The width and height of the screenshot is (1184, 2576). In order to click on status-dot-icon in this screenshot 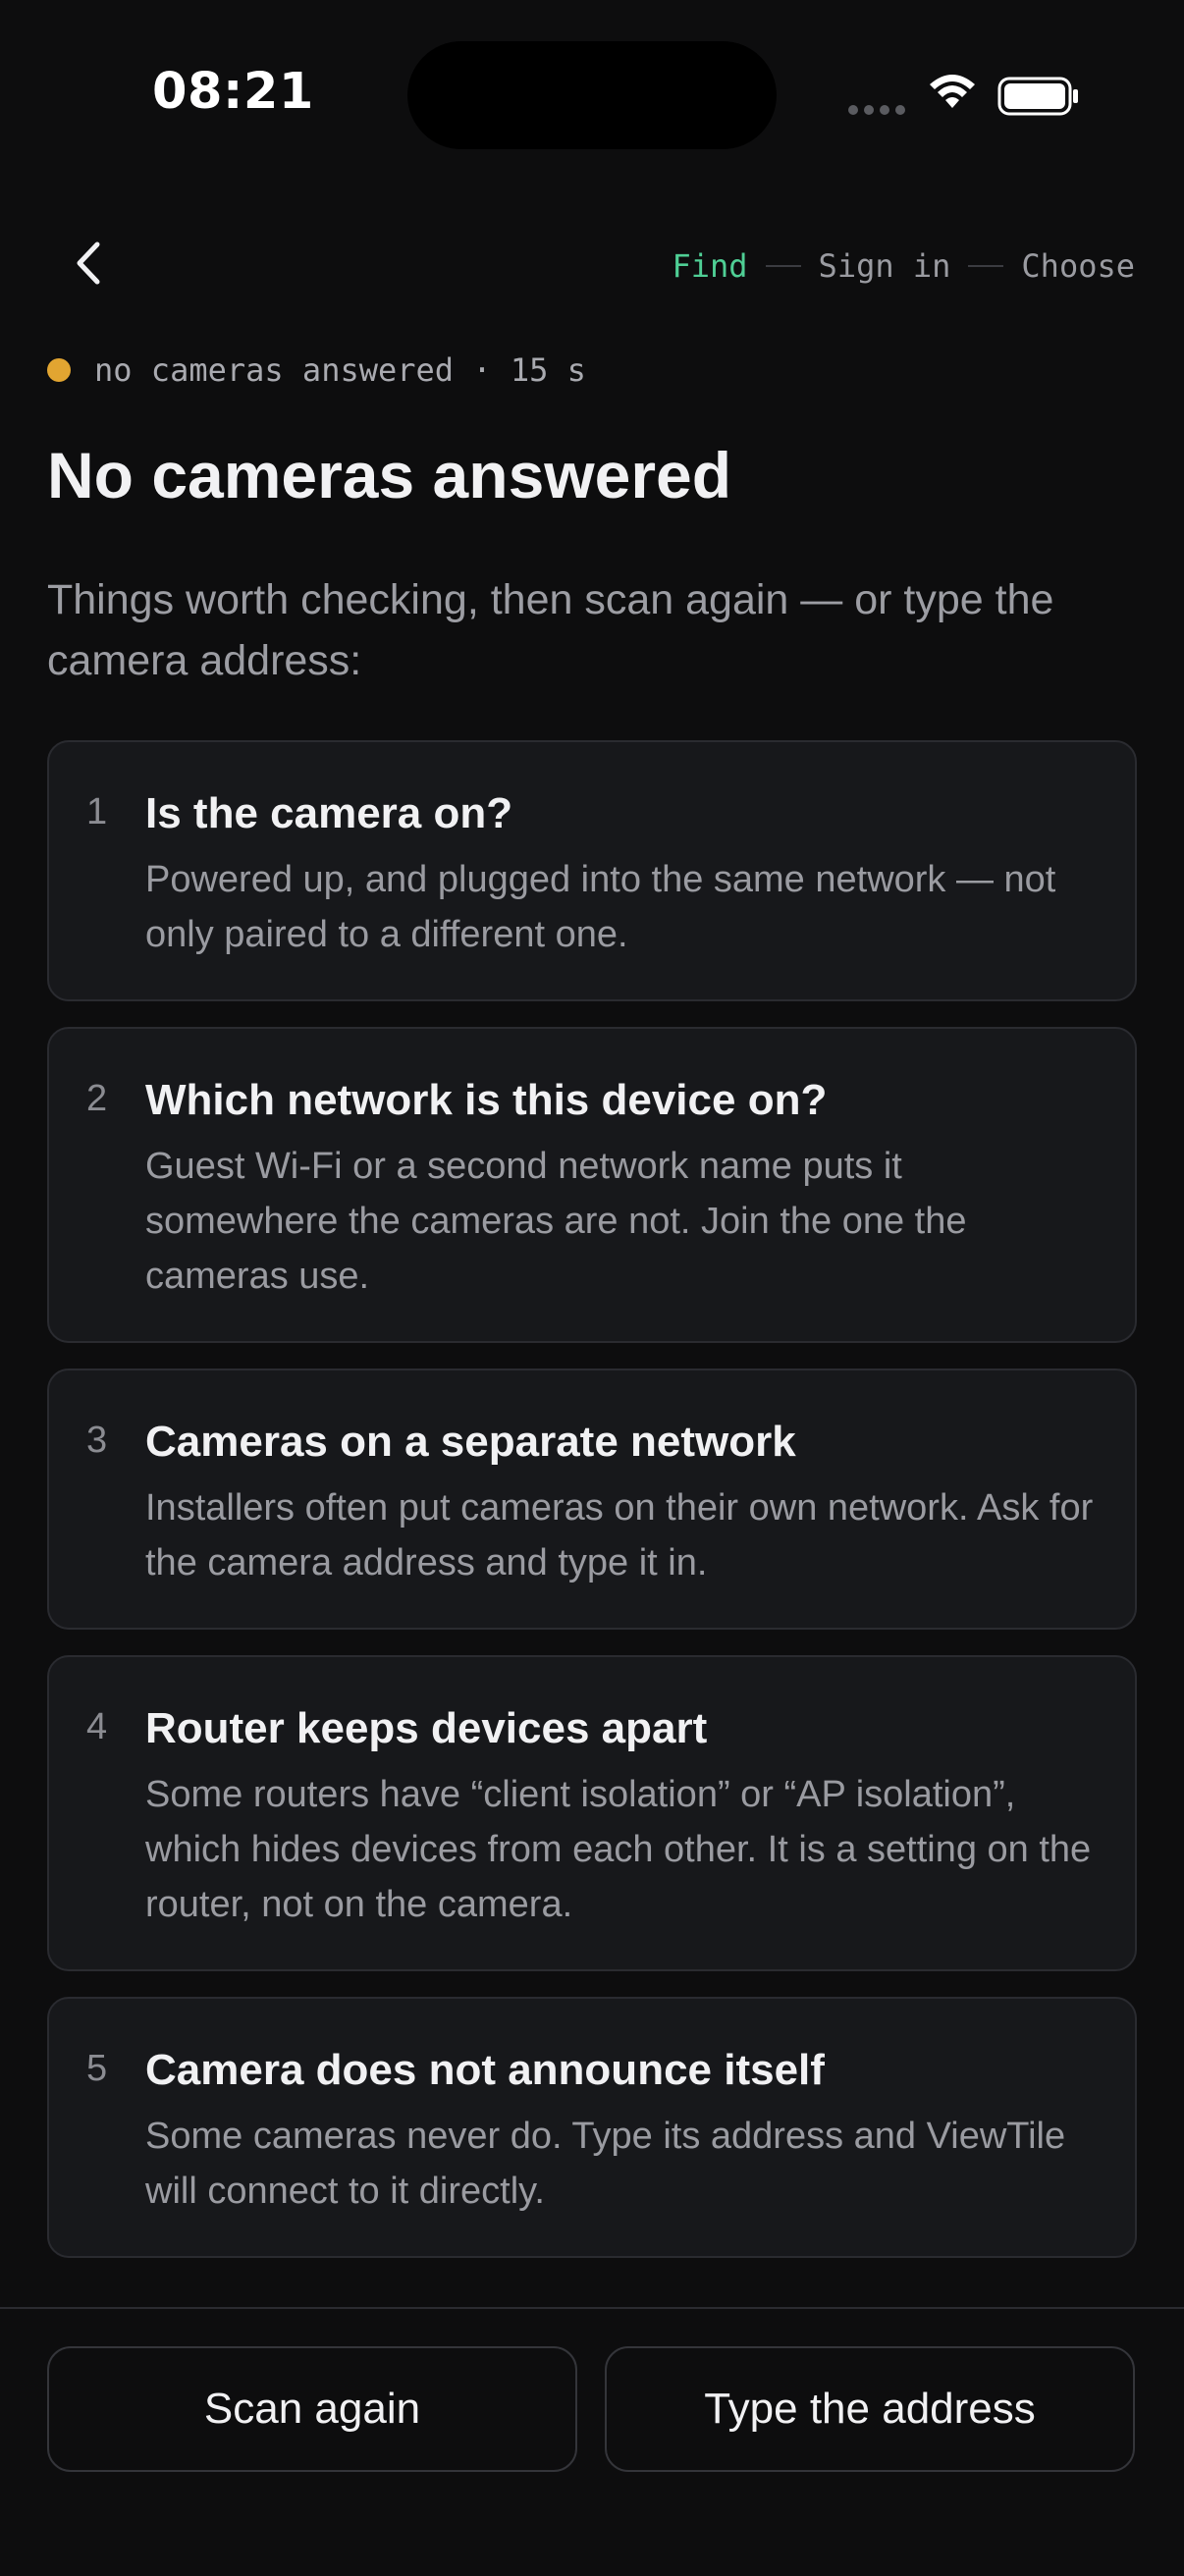, I will do `click(59, 370)`.